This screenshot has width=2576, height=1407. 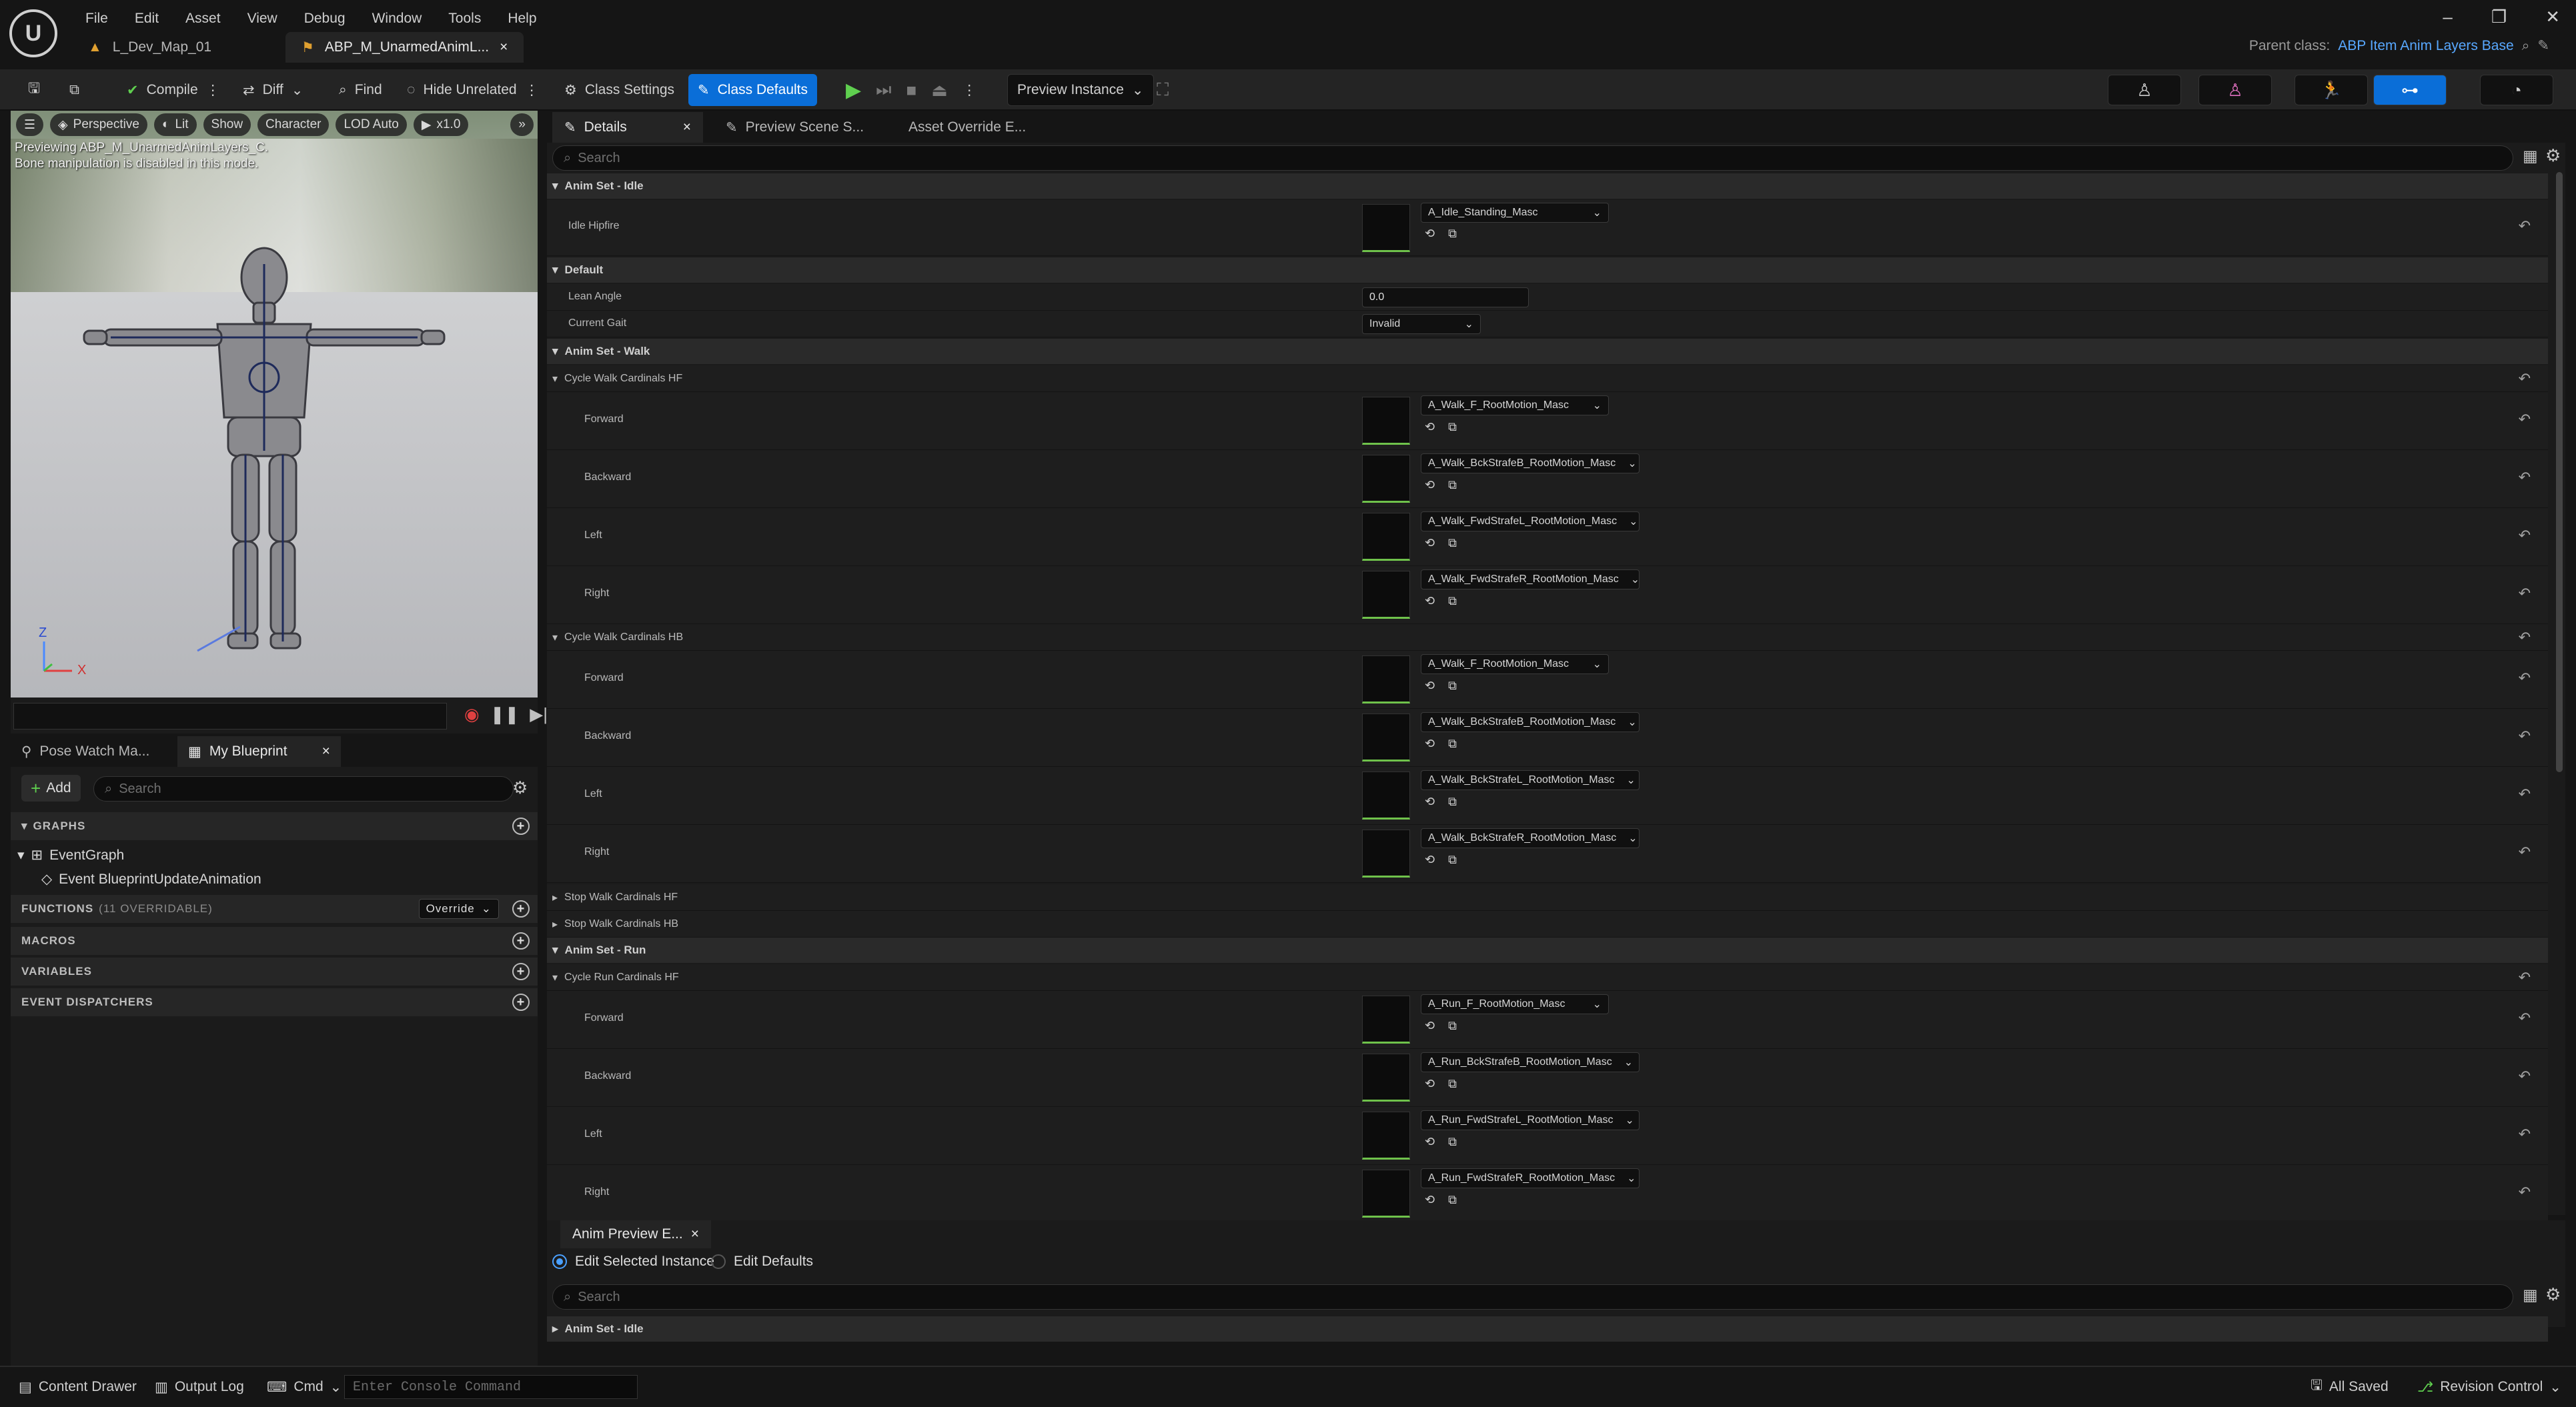 What do you see at coordinates (1162, 90) in the screenshot?
I see `debug-filter-button: ⛶` at bounding box center [1162, 90].